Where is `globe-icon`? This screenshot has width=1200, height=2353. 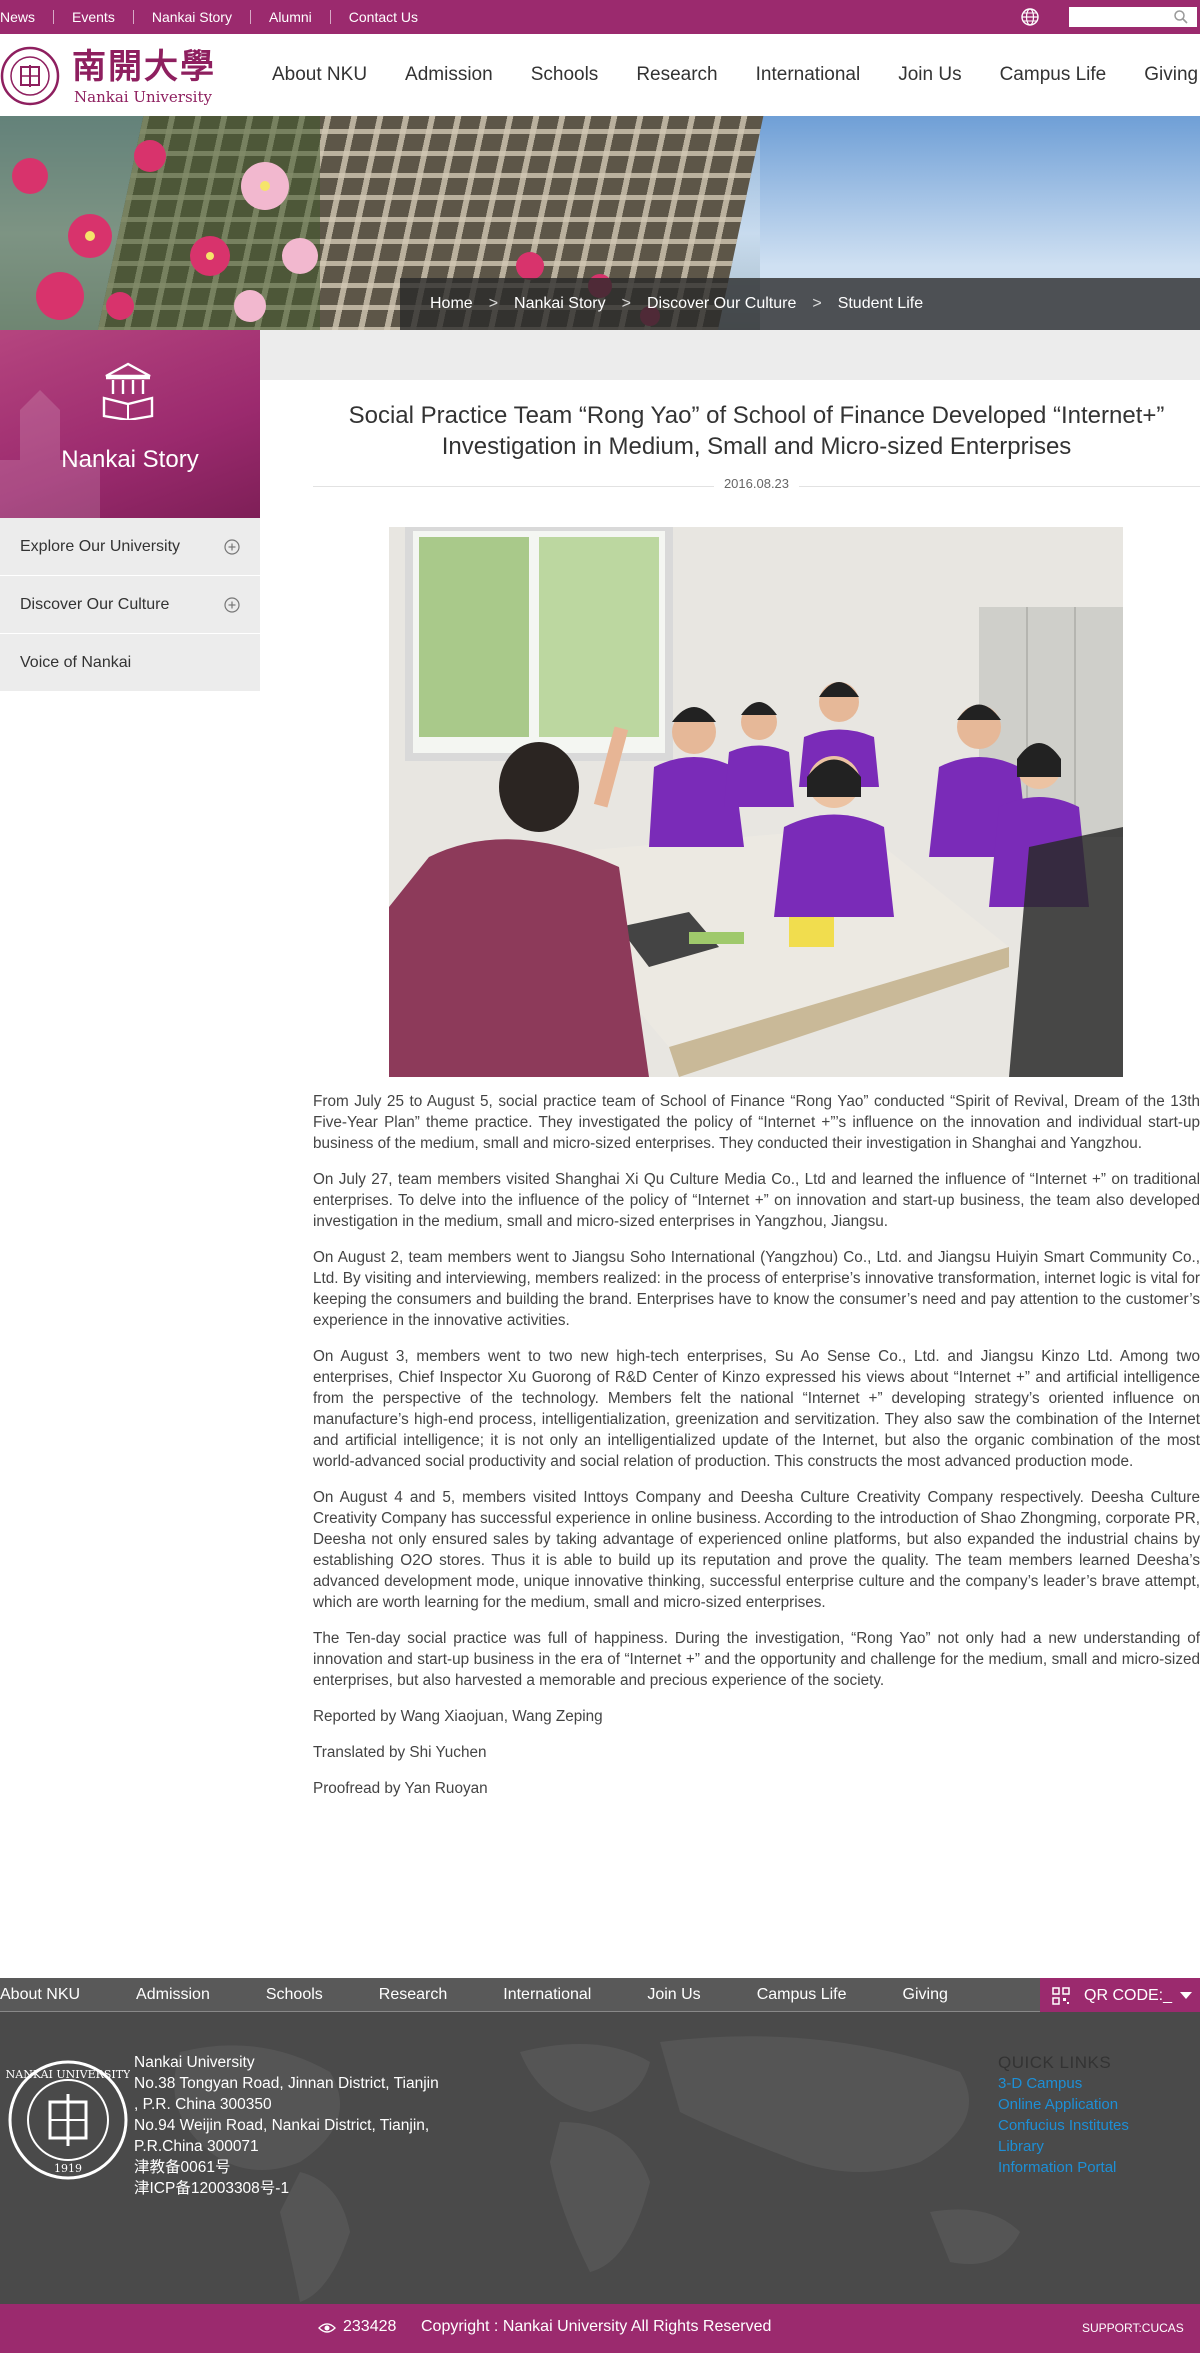 globe-icon is located at coordinates (1030, 17).